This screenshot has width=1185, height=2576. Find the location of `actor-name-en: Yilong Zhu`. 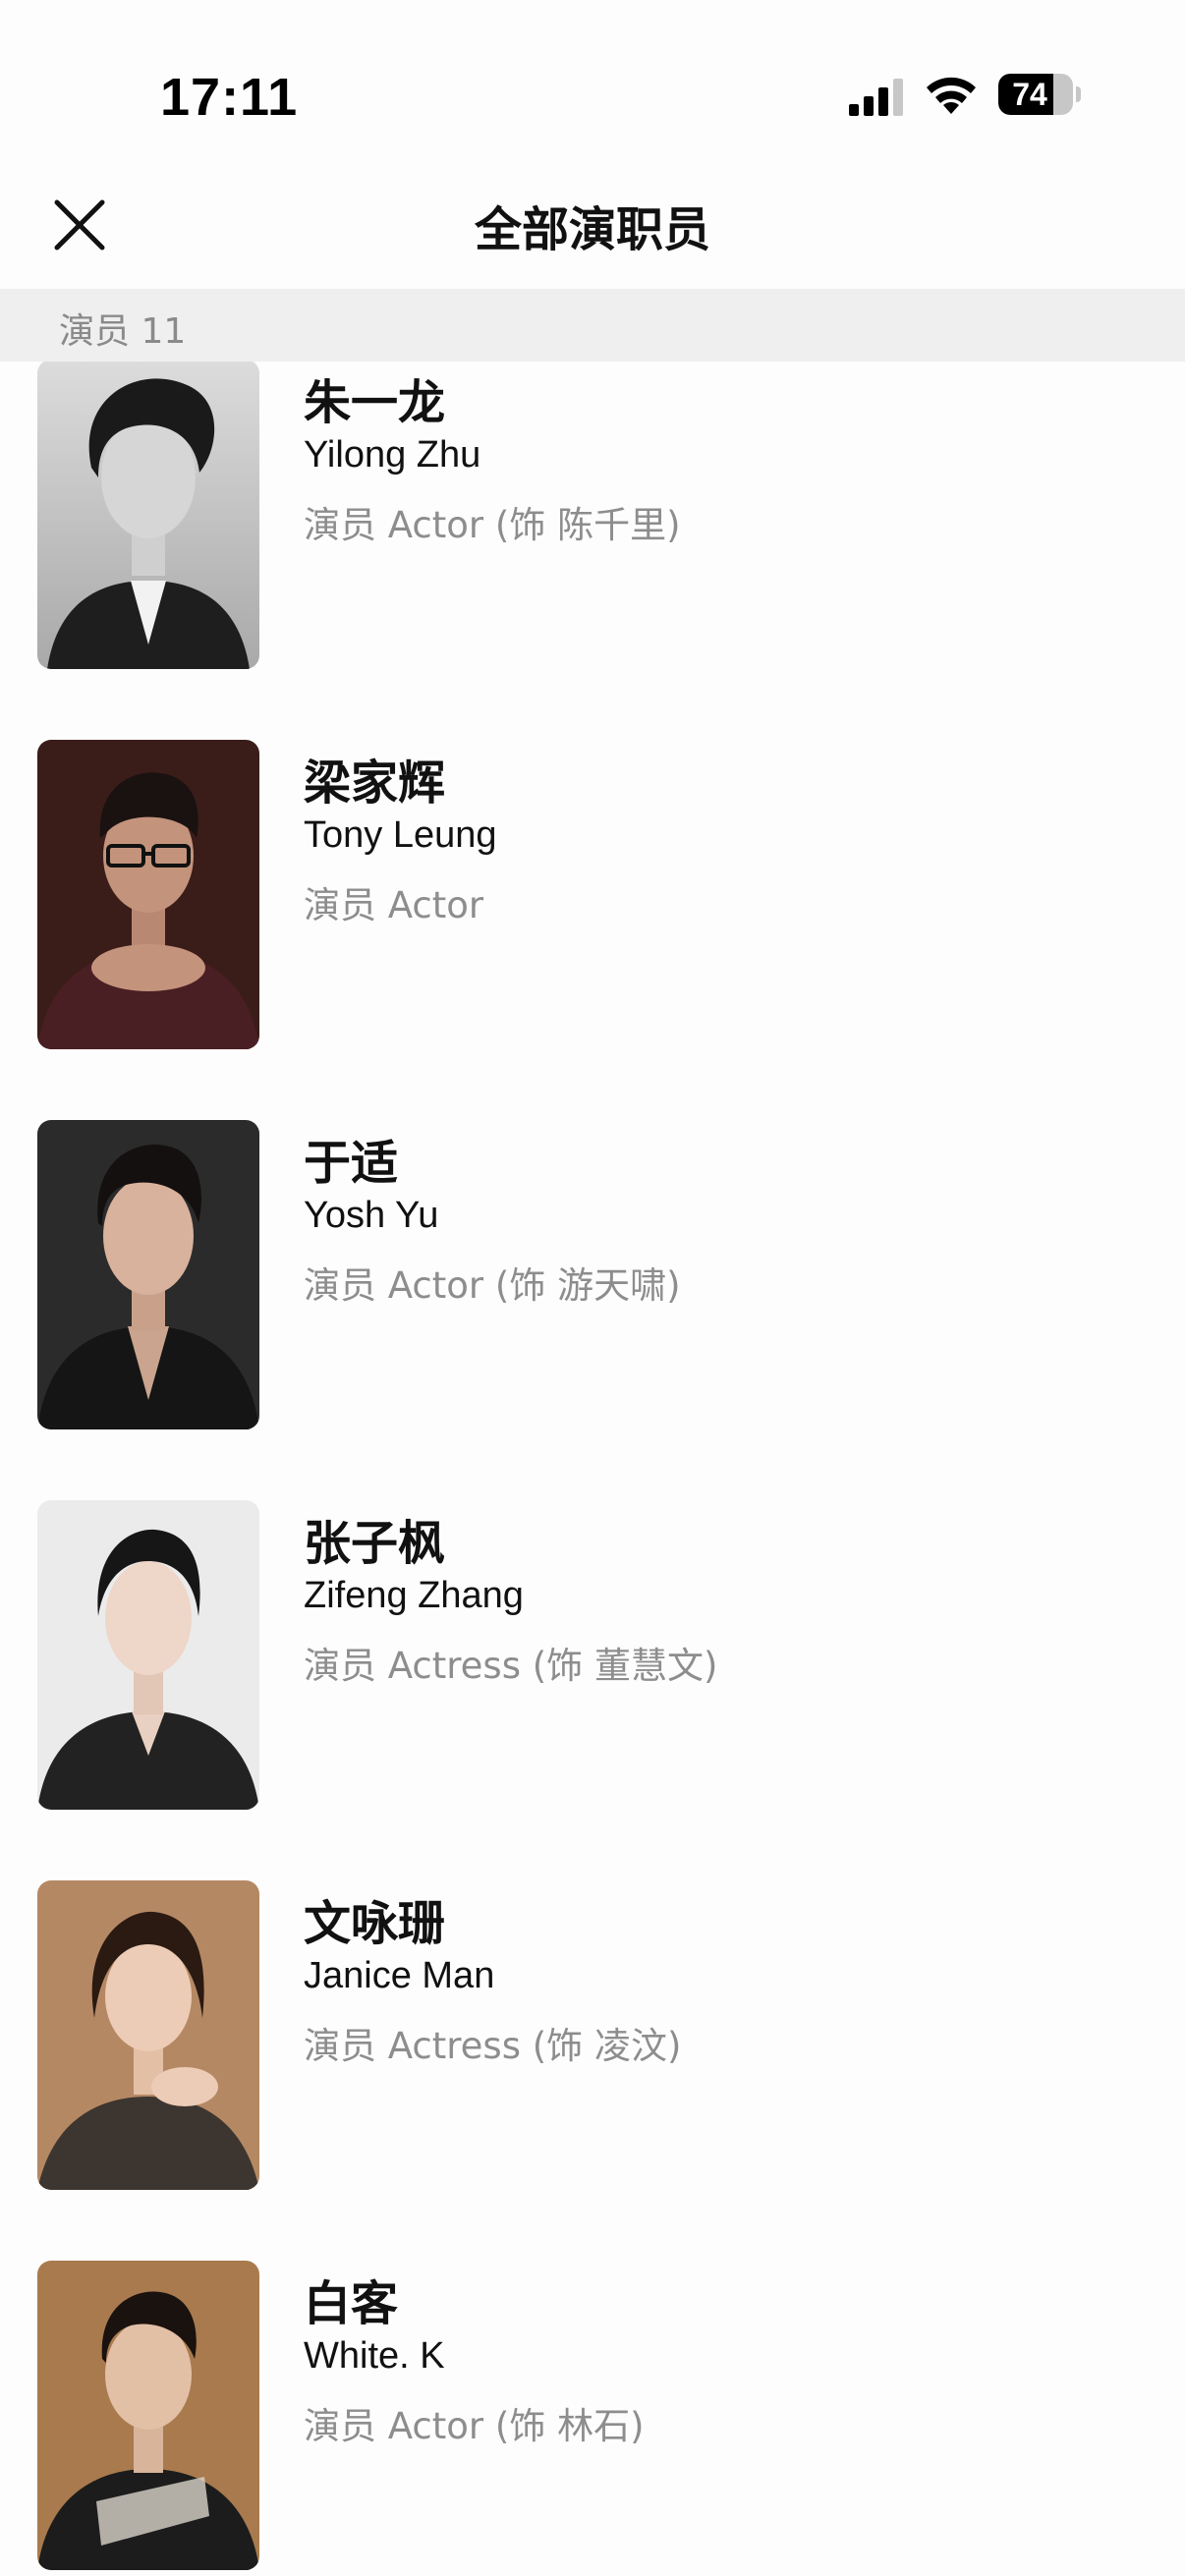

actor-name-en: Yilong Zhu is located at coordinates (393, 455).